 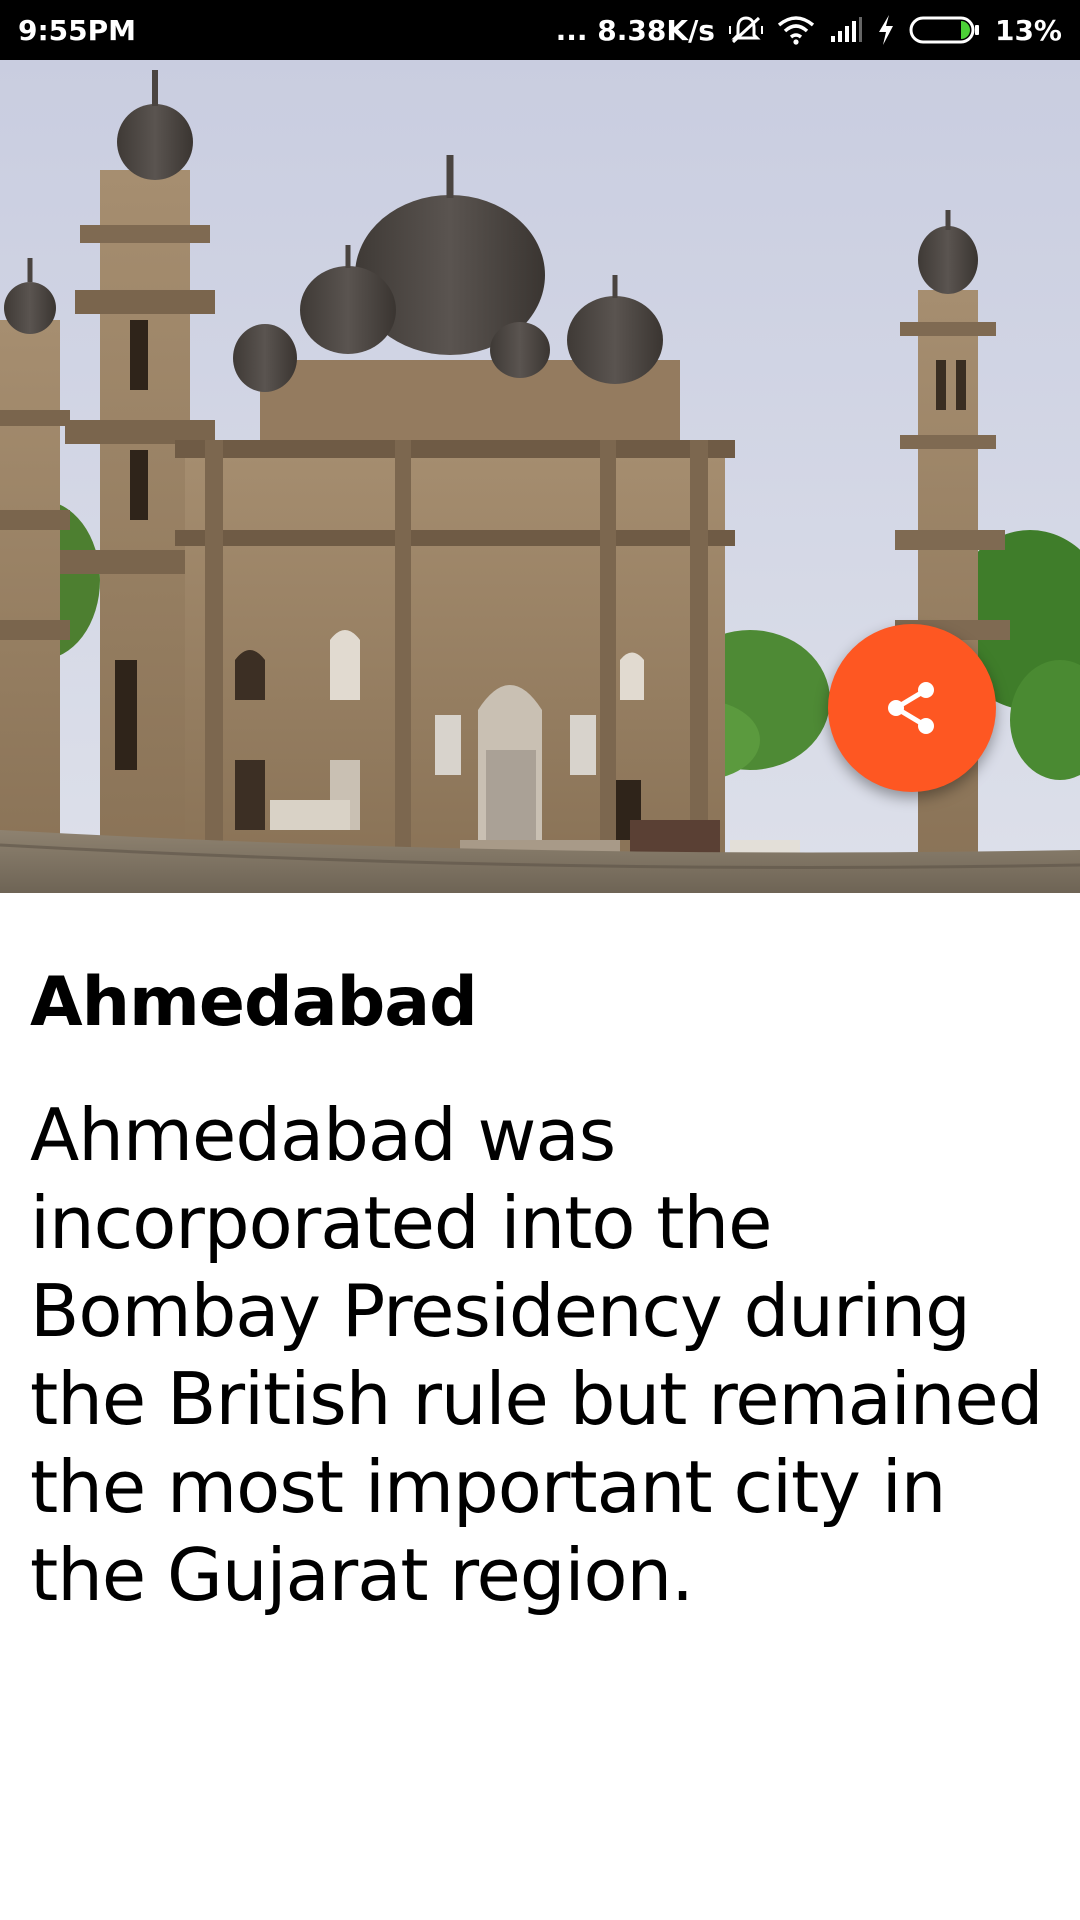 I want to click on signal-icon, so click(x=846, y=30).